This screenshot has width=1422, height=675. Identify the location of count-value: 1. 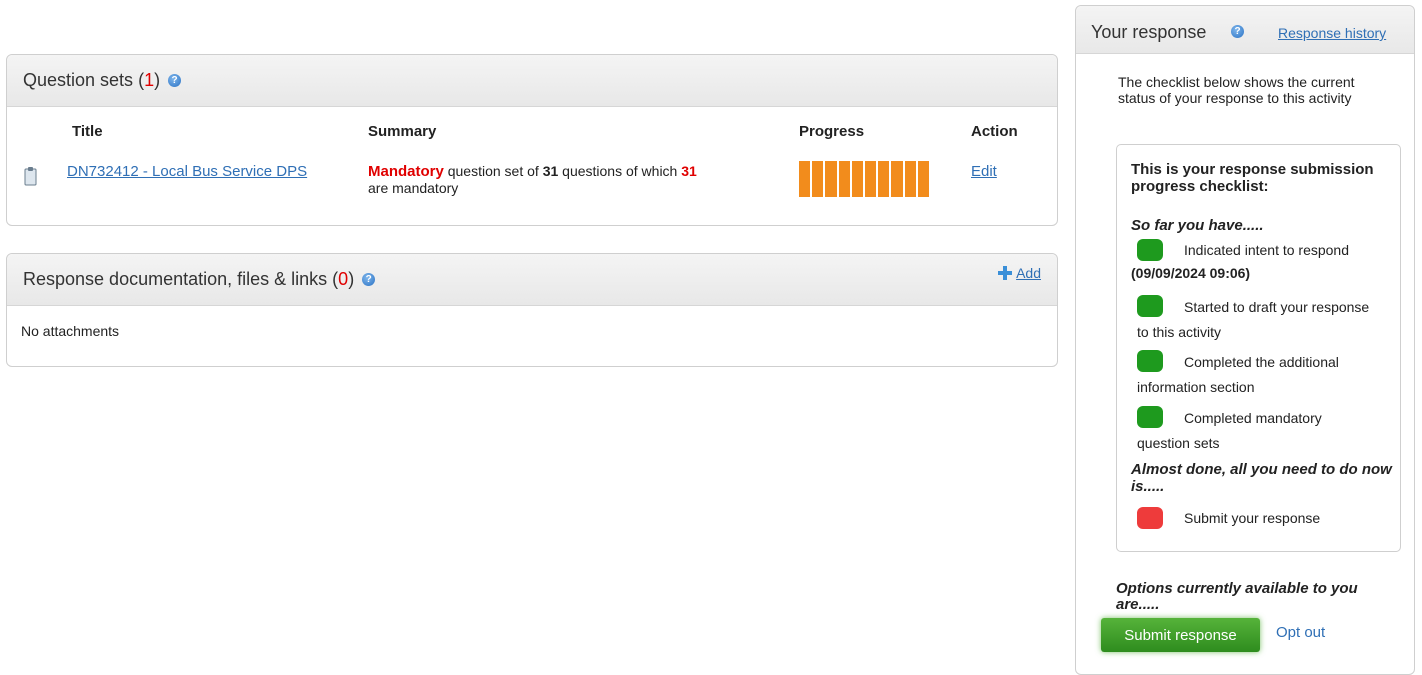
(149, 80).